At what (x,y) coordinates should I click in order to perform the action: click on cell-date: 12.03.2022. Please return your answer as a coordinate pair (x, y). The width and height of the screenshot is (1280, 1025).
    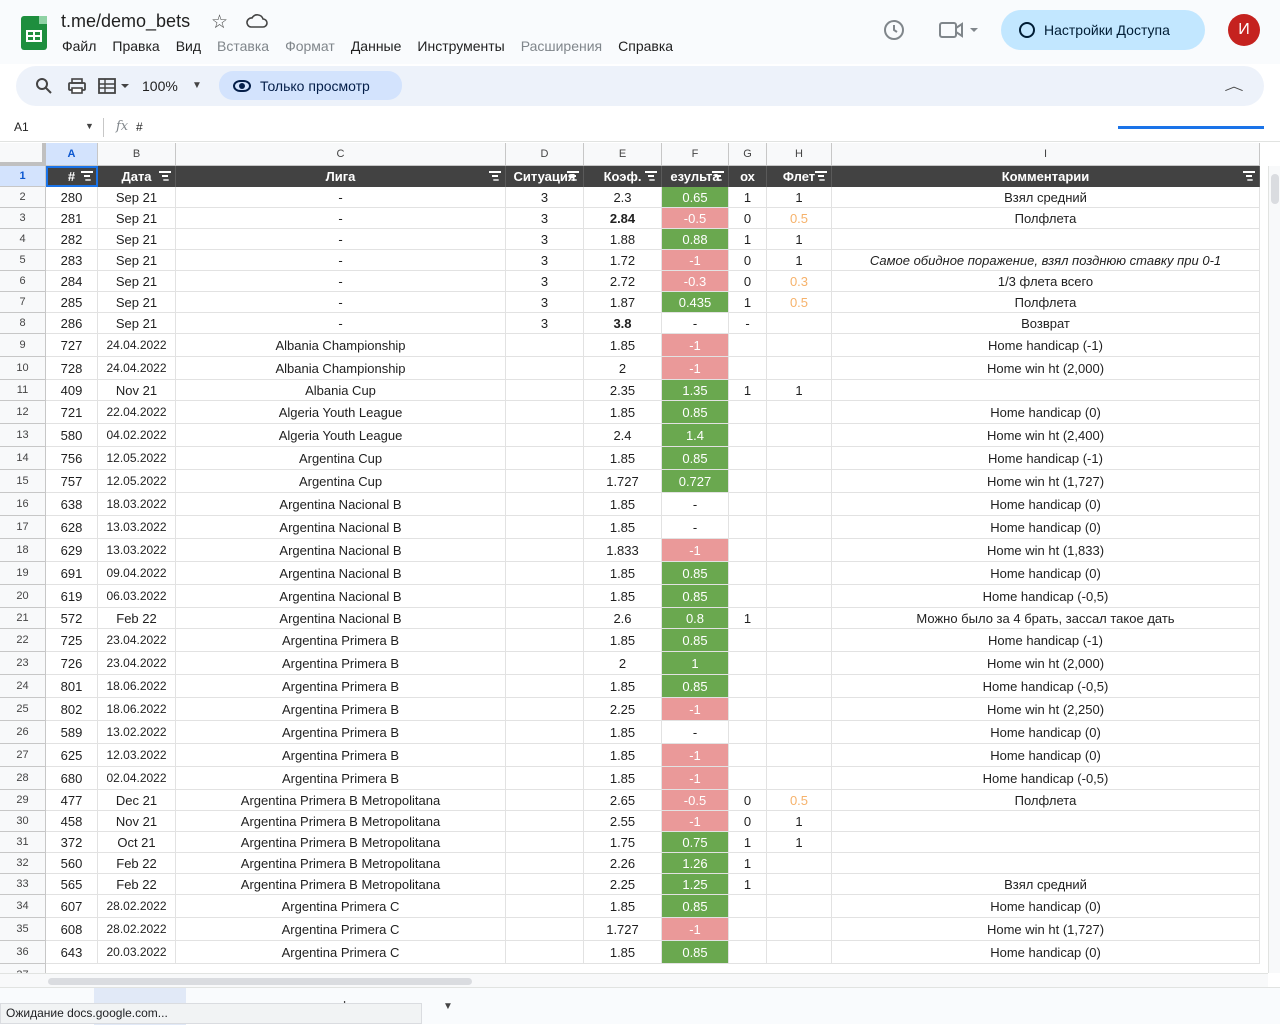
    Looking at the image, I should click on (137, 755).